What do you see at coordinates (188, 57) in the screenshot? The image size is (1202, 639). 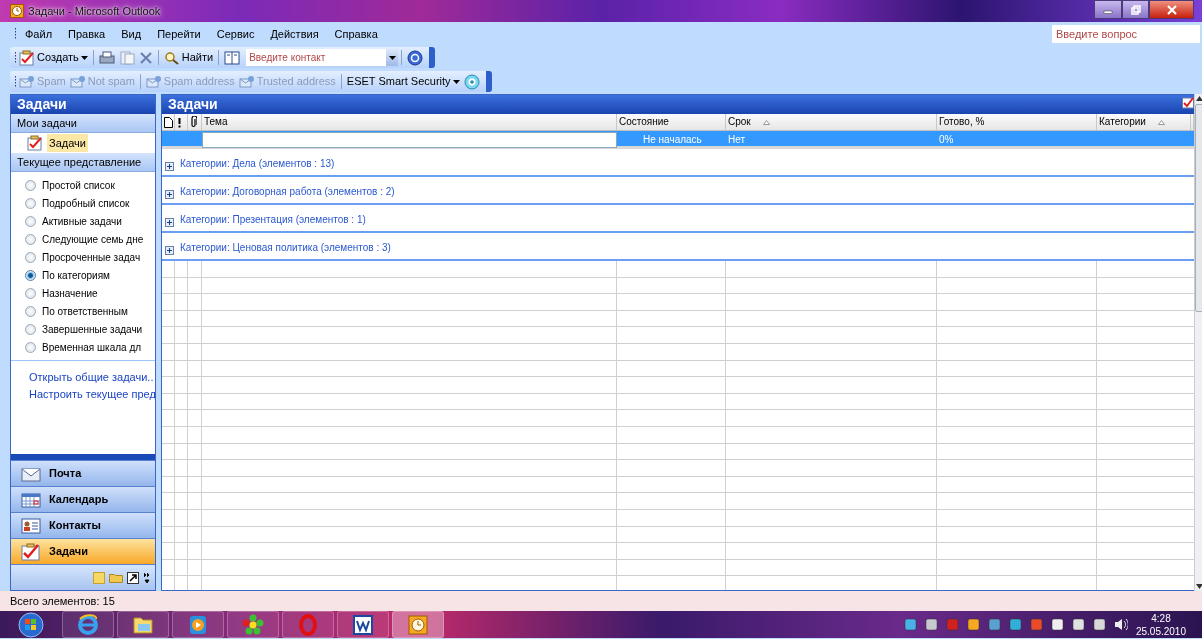 I see `find-button: Найти` at bounding box center [188, 57].